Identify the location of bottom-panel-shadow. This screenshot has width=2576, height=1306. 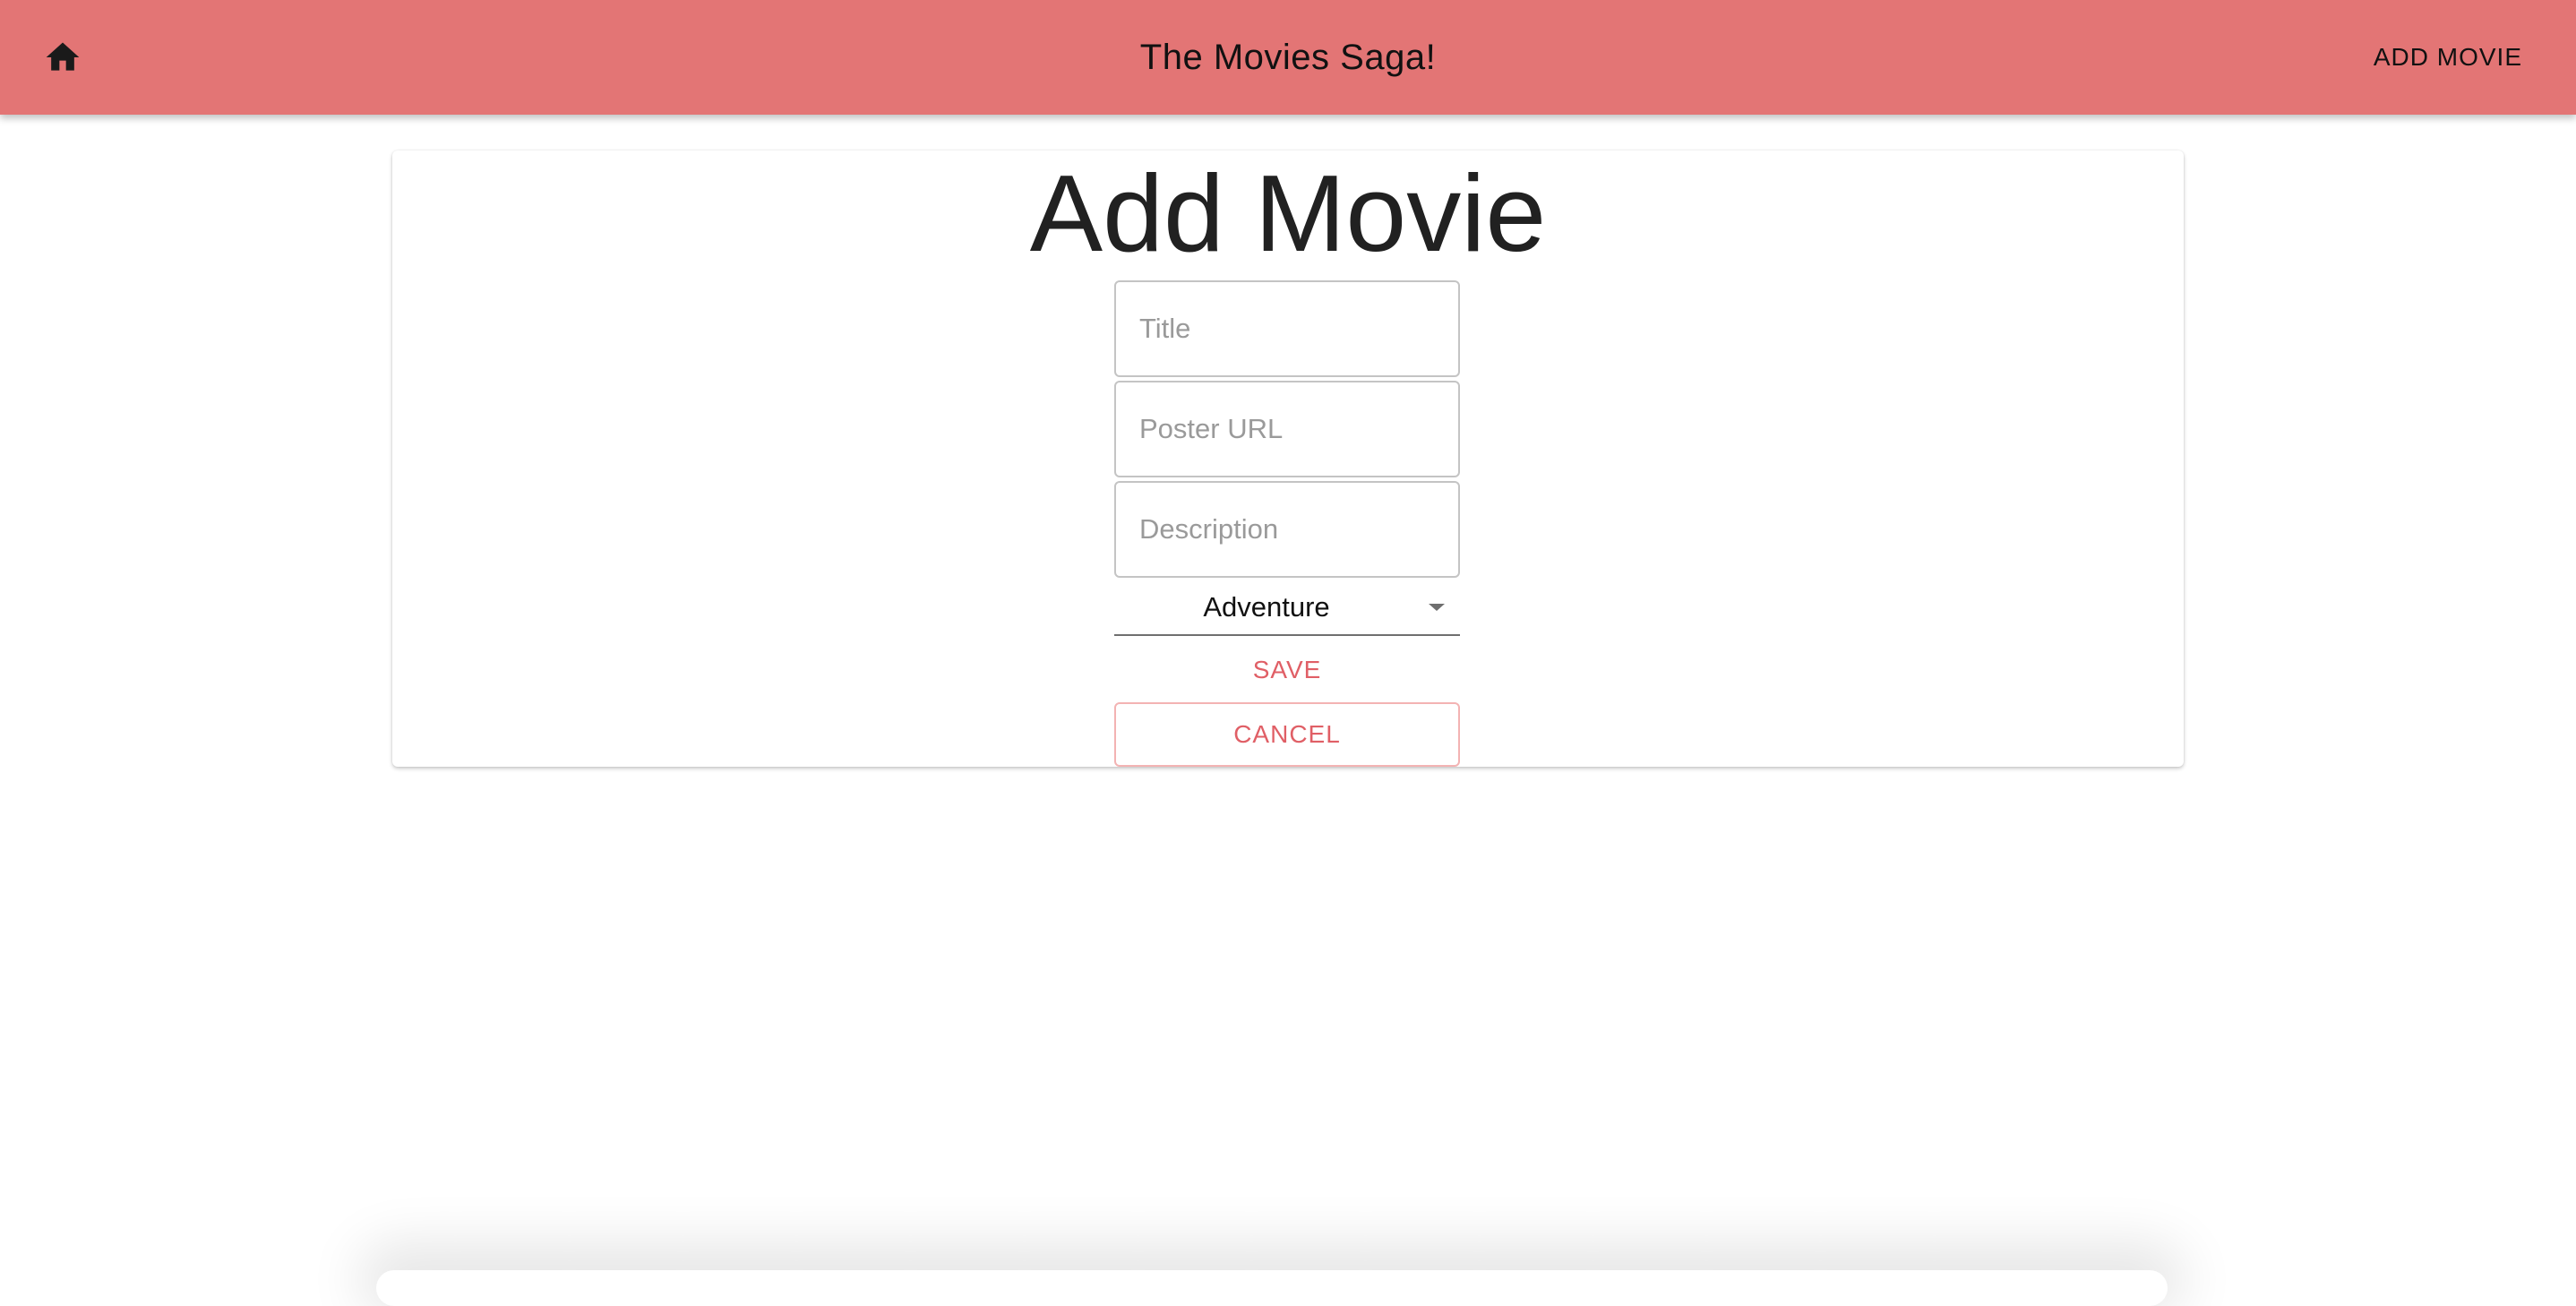
(1272, 1288).